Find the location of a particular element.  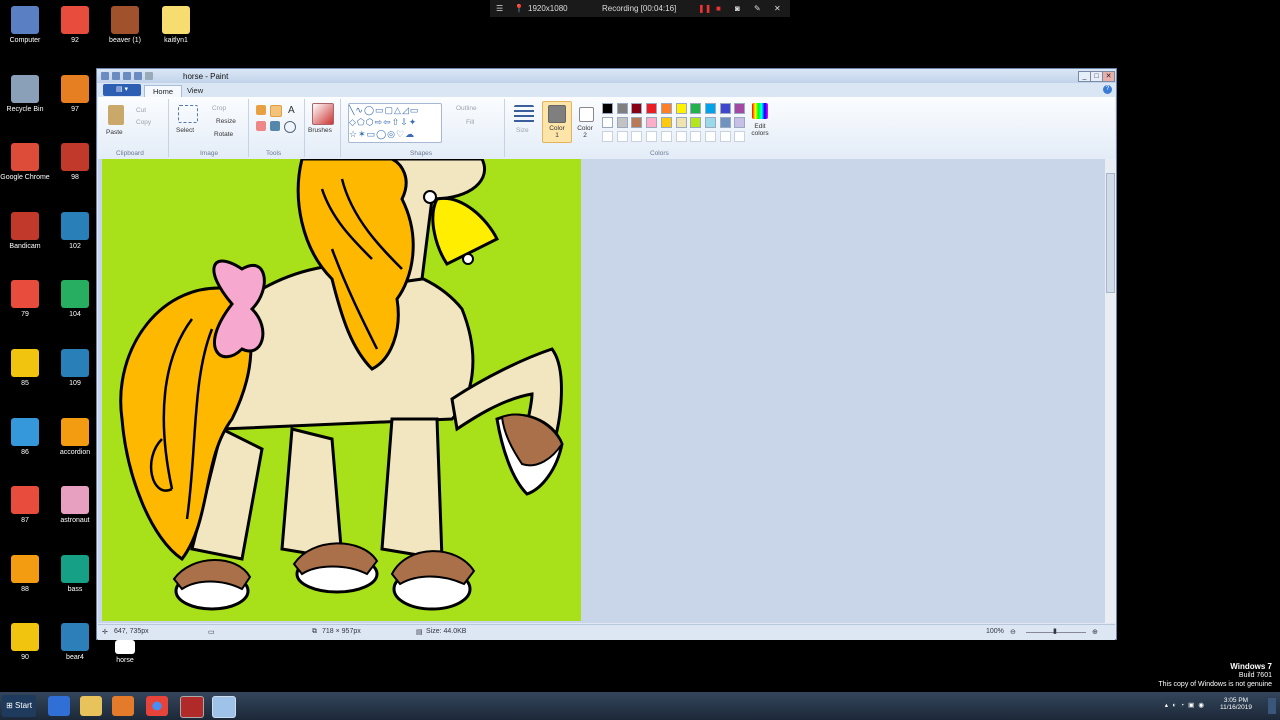

eraser-tool-icon is located at coordinates (261, 126).